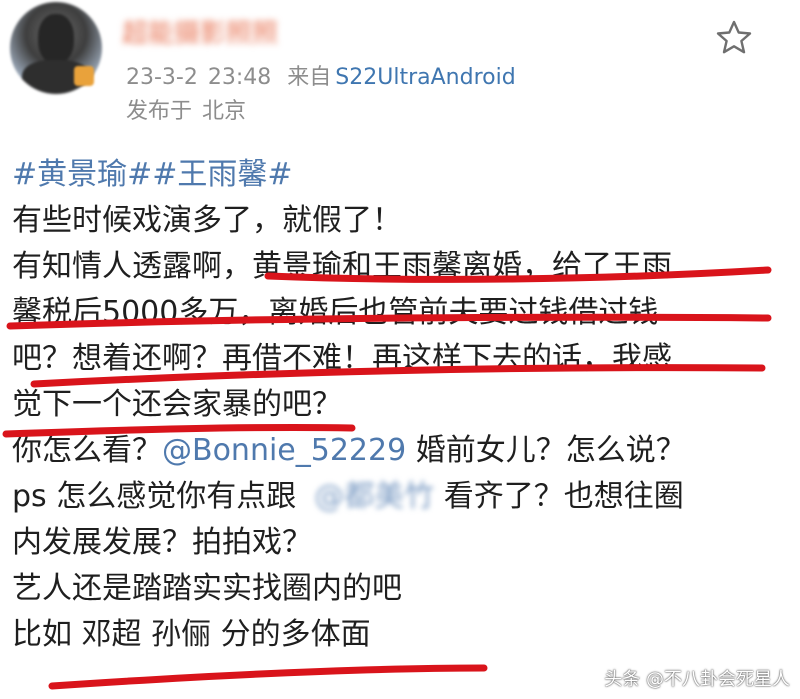 Image resolution: width=800 pixels, height=699 pixels. Describe the element at coordinates (84, 76) in the screenshot. I see `verified-badge-icon` at that location.